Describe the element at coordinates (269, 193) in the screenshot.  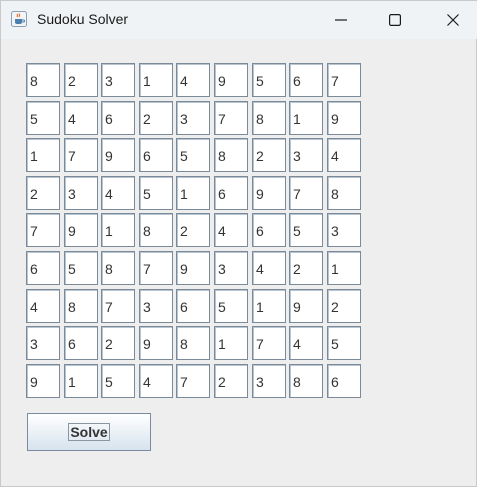
I see `sudoku-cell-r4-c7: 9` at that location.